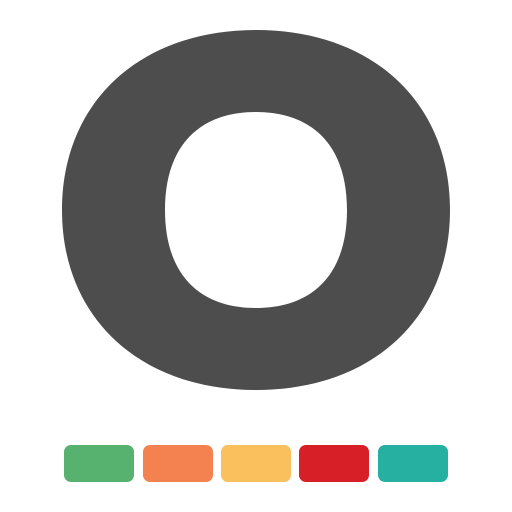  What do you see at coordinates (99, 463) in the screenshot?
I see `swatch-green` at bounding box center [99, 463].